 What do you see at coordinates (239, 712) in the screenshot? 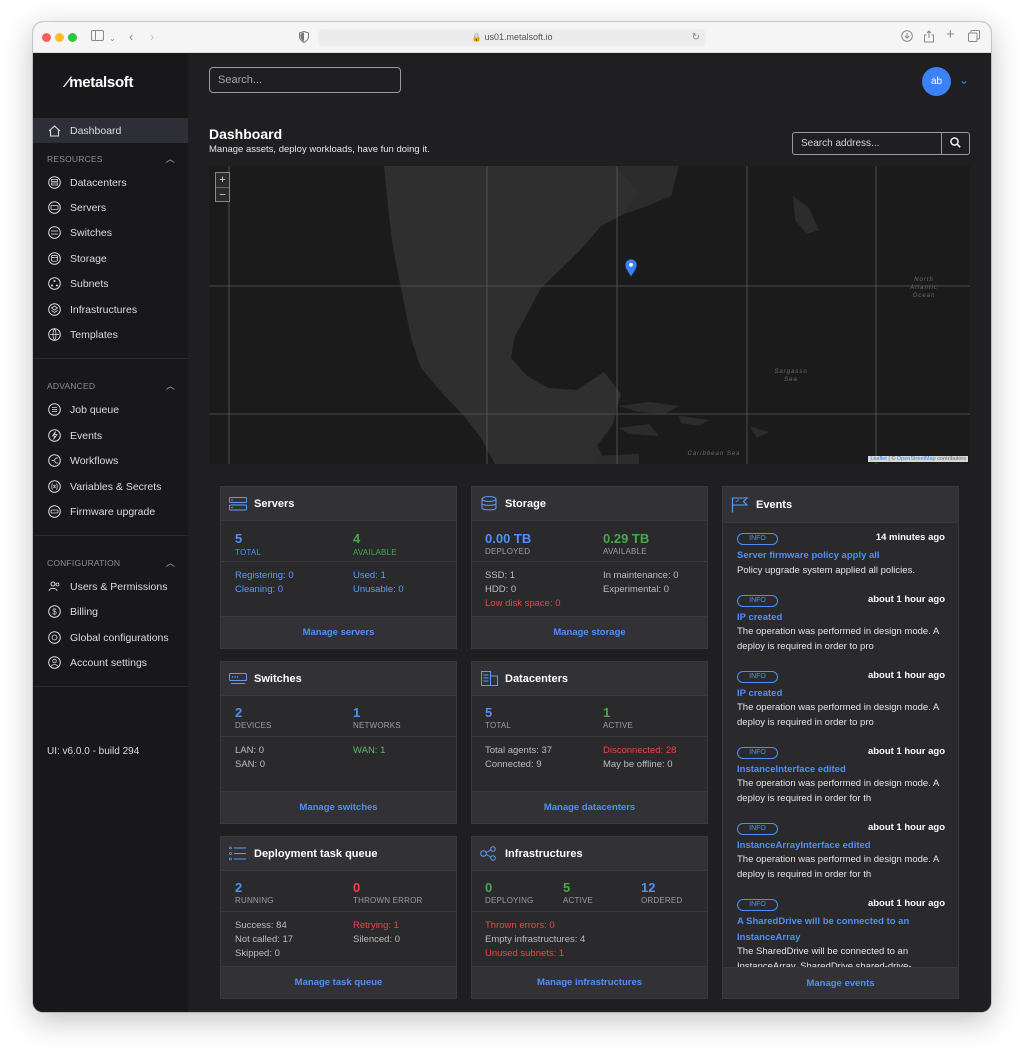
I see `switches-devices-value: 2` at bounding box center [239, 712].